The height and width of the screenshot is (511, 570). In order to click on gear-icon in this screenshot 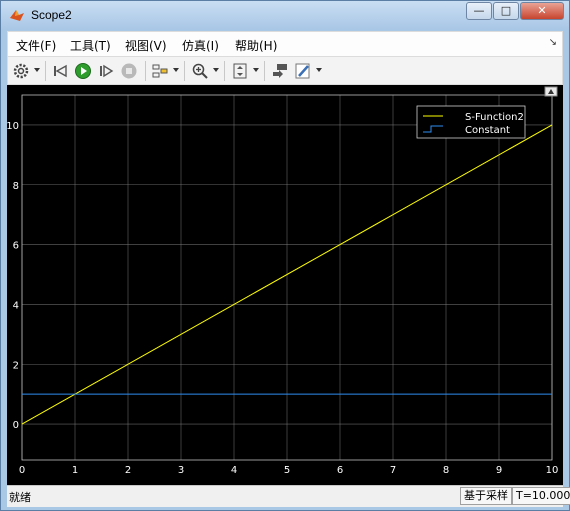, I will do `click(21, 71)`.